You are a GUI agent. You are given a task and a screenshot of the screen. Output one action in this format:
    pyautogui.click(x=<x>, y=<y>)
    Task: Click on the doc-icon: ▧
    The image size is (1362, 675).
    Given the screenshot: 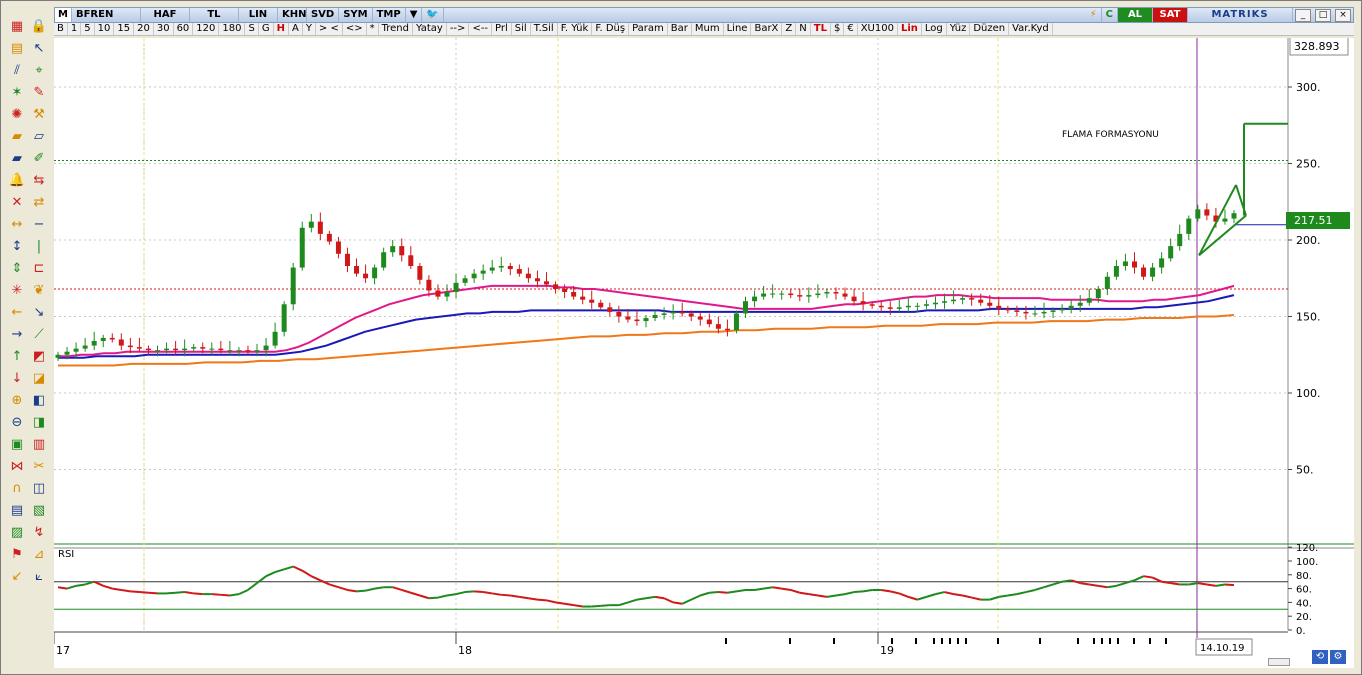 What is the action you would take?
    pyautogui.click(x=39, y=511)
    